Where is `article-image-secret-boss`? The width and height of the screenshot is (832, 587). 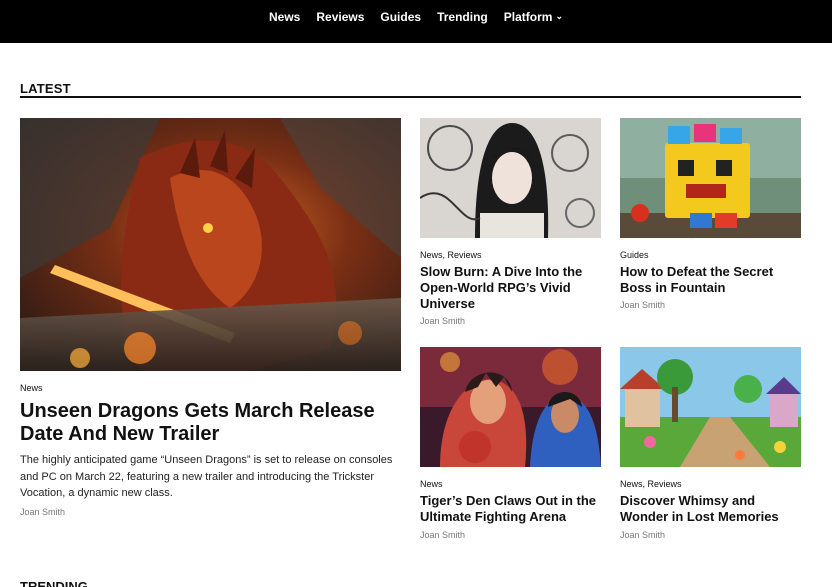 article-image-secret-boss is located at coordinates (710, 178).